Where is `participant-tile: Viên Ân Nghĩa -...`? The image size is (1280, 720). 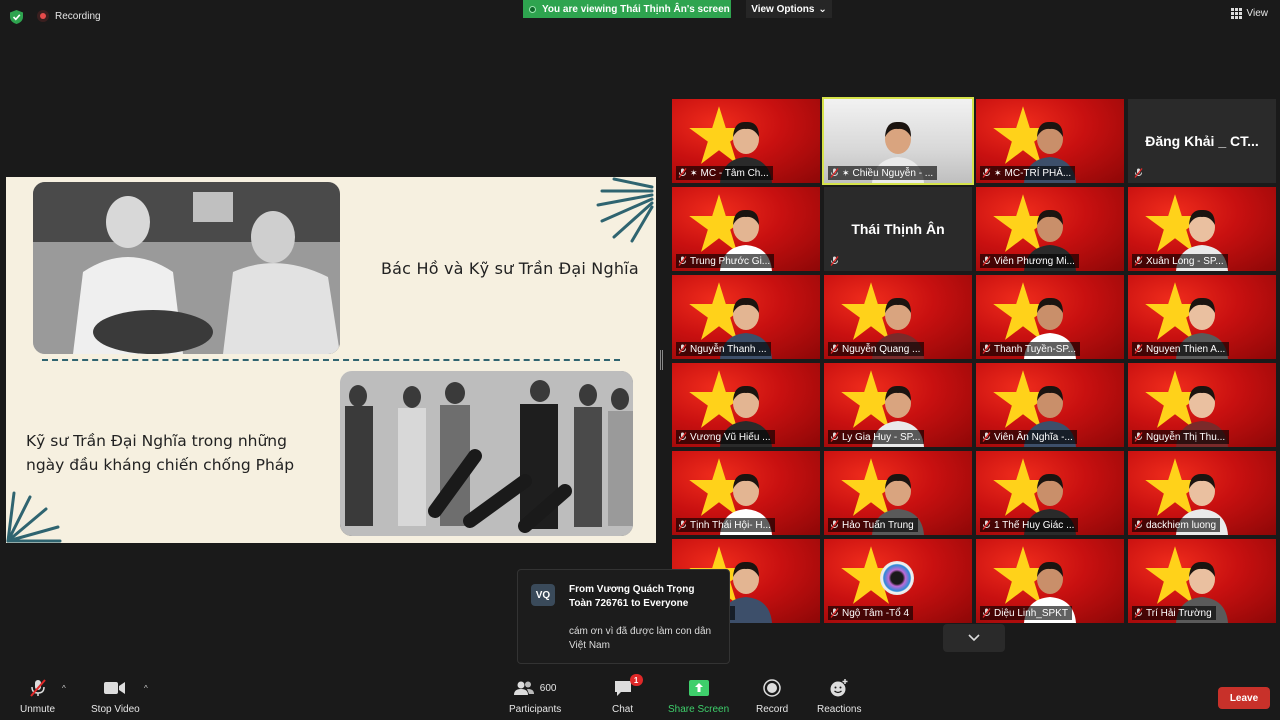
participant-tile: Viên Ân Nghĩa -... is located at coordinates (1050, 405).